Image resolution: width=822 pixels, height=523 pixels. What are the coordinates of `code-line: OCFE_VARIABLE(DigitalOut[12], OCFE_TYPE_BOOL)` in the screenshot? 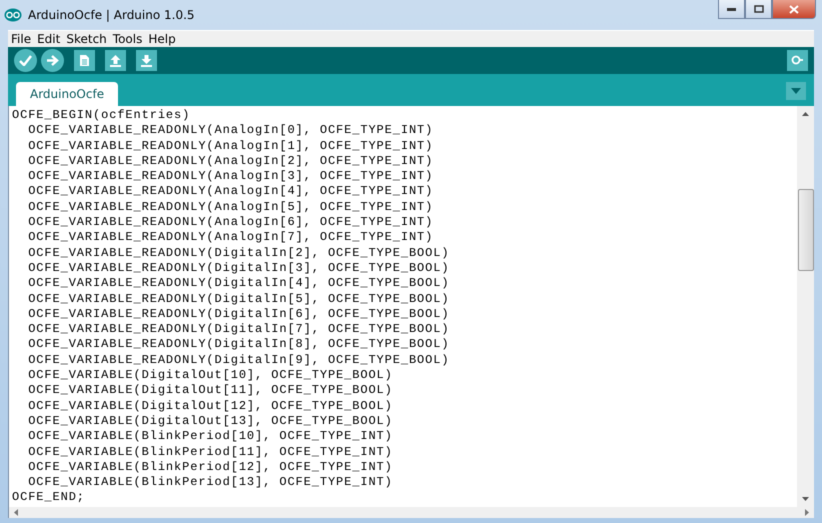 It's located at (210, 406).